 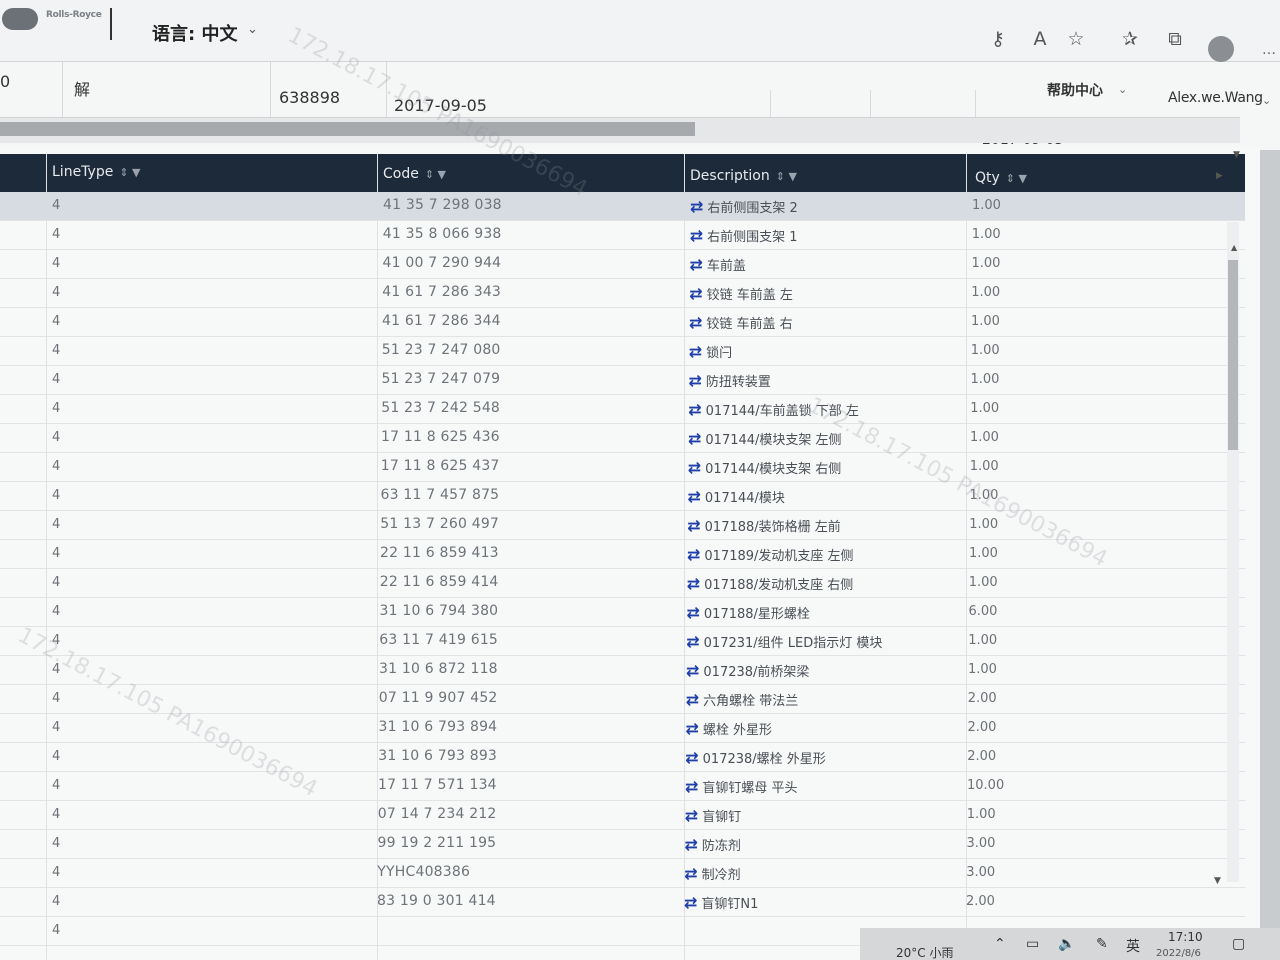 I want to click on table-row: 4 99 19 2 211 195 ⇄ 防冻剂 3.00, so click(x=622, y=844).